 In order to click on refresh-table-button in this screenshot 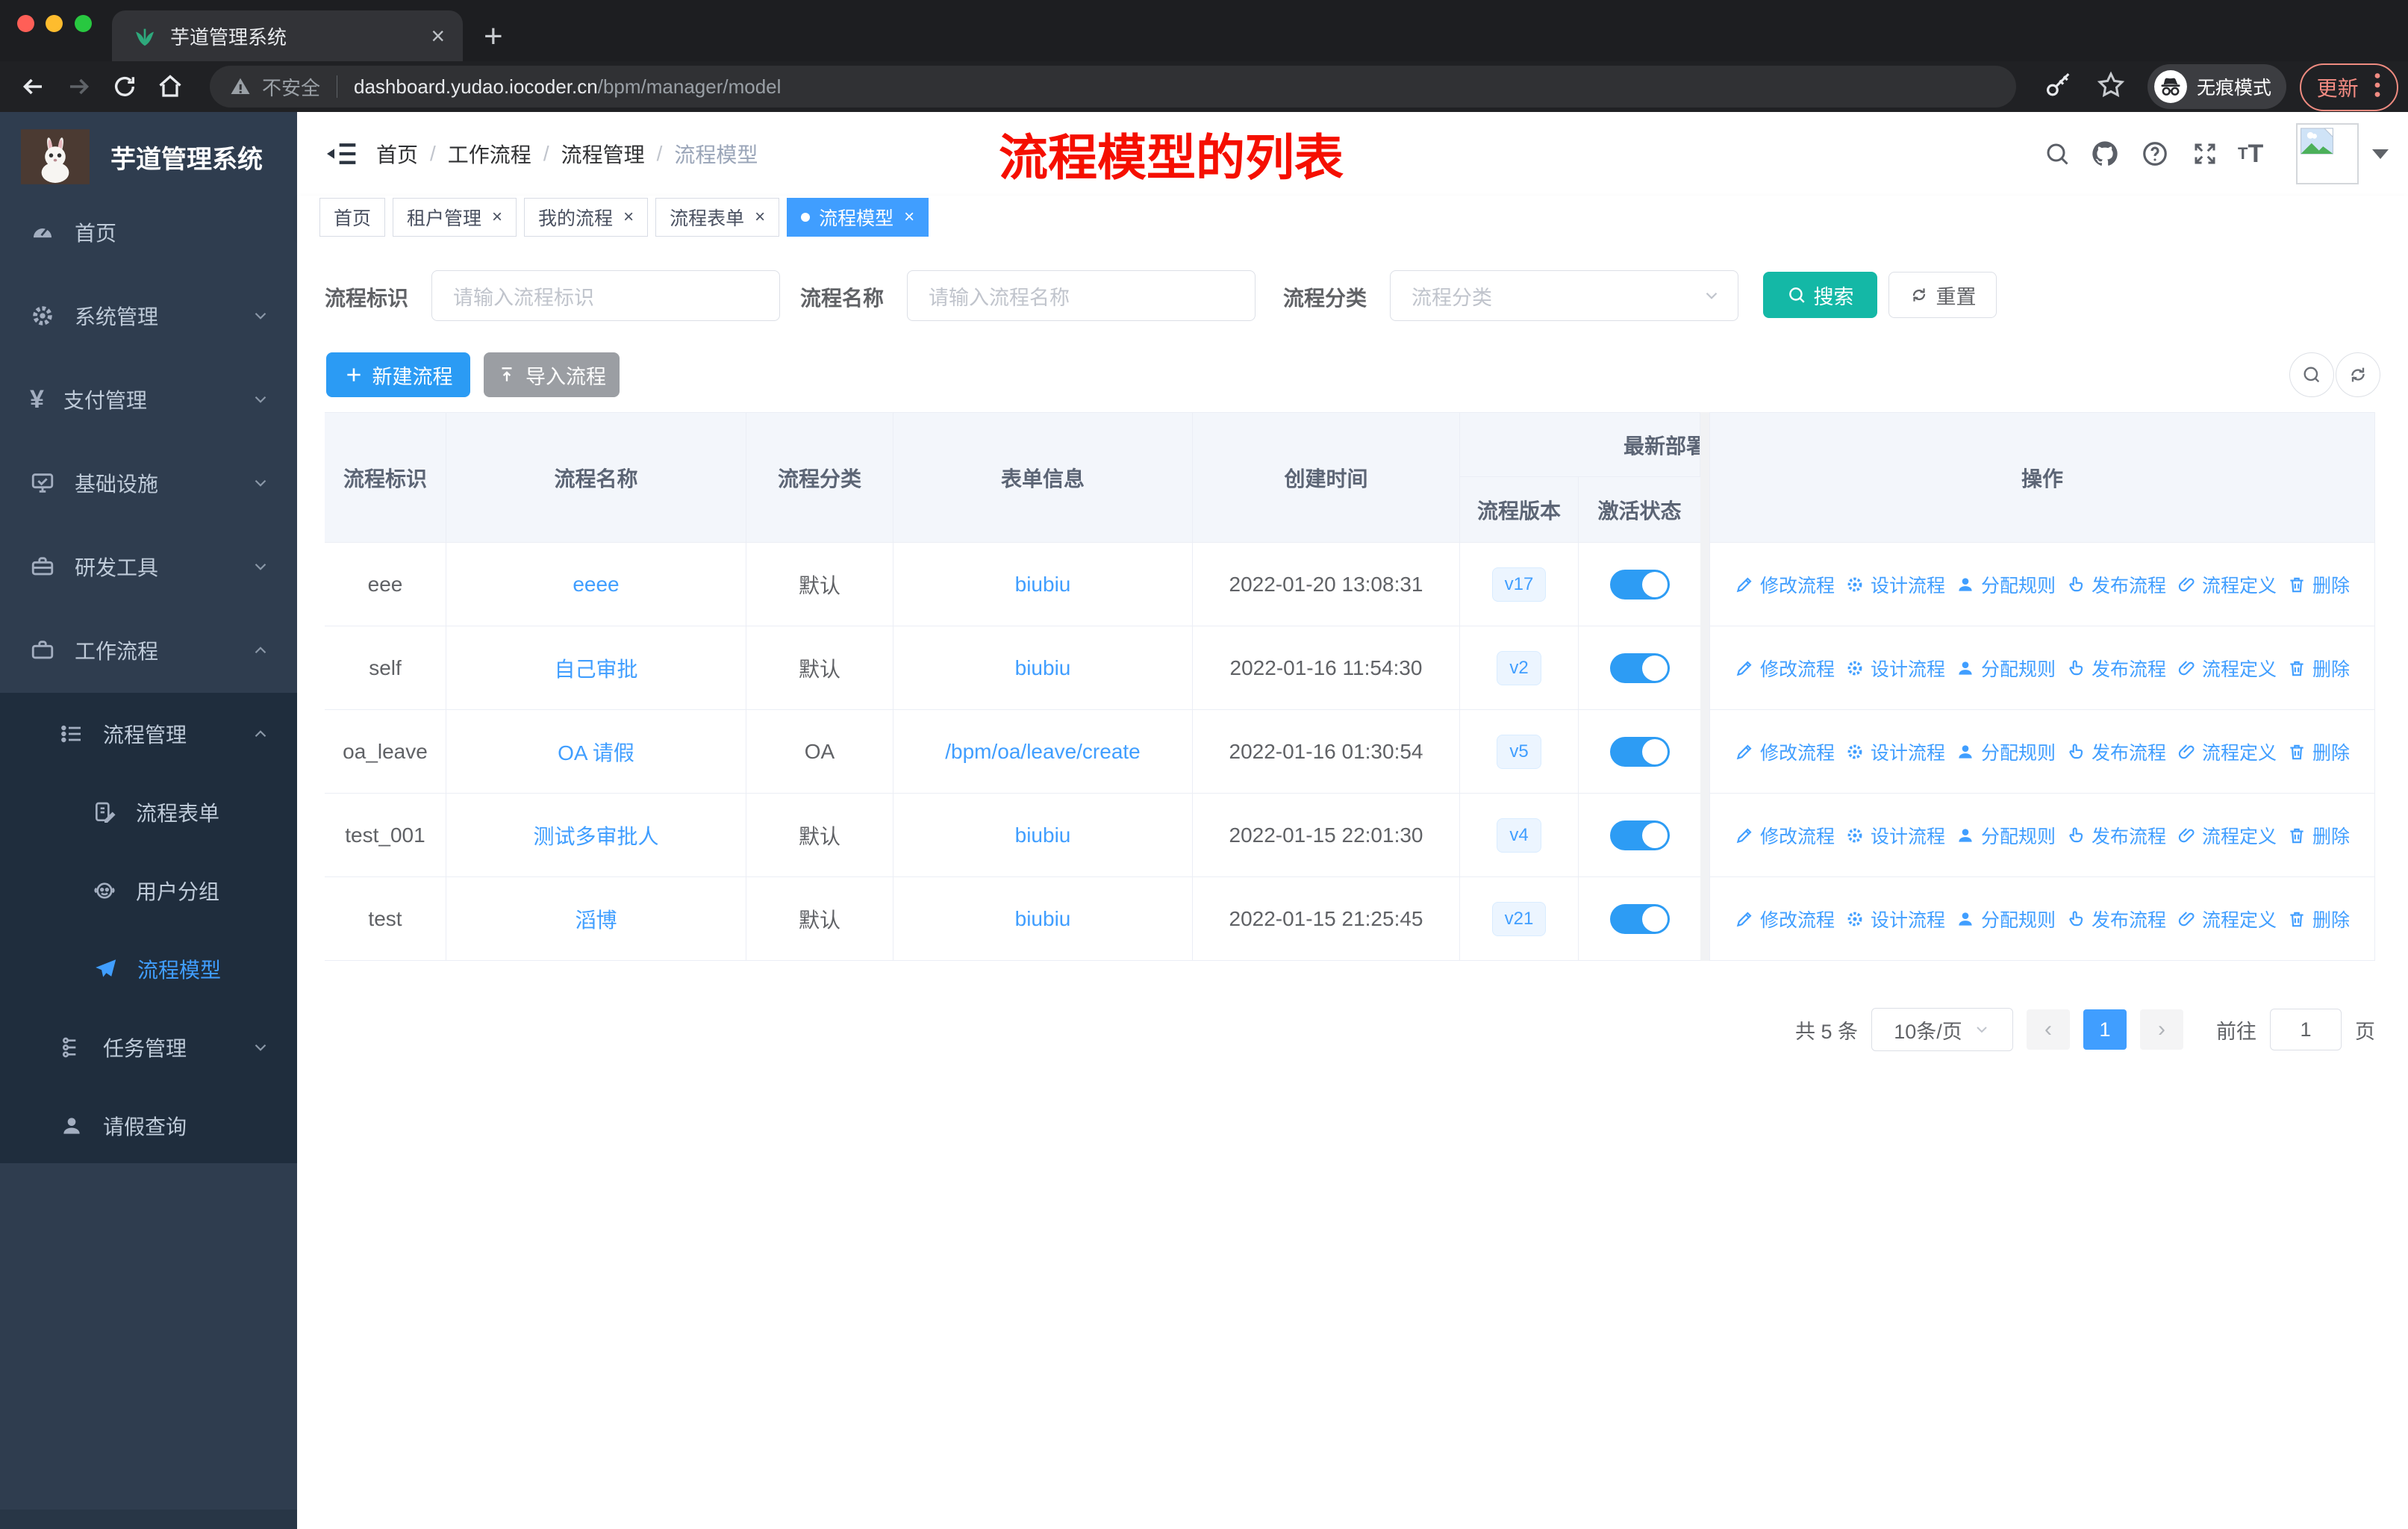, I will do `click(2358, 375)`.